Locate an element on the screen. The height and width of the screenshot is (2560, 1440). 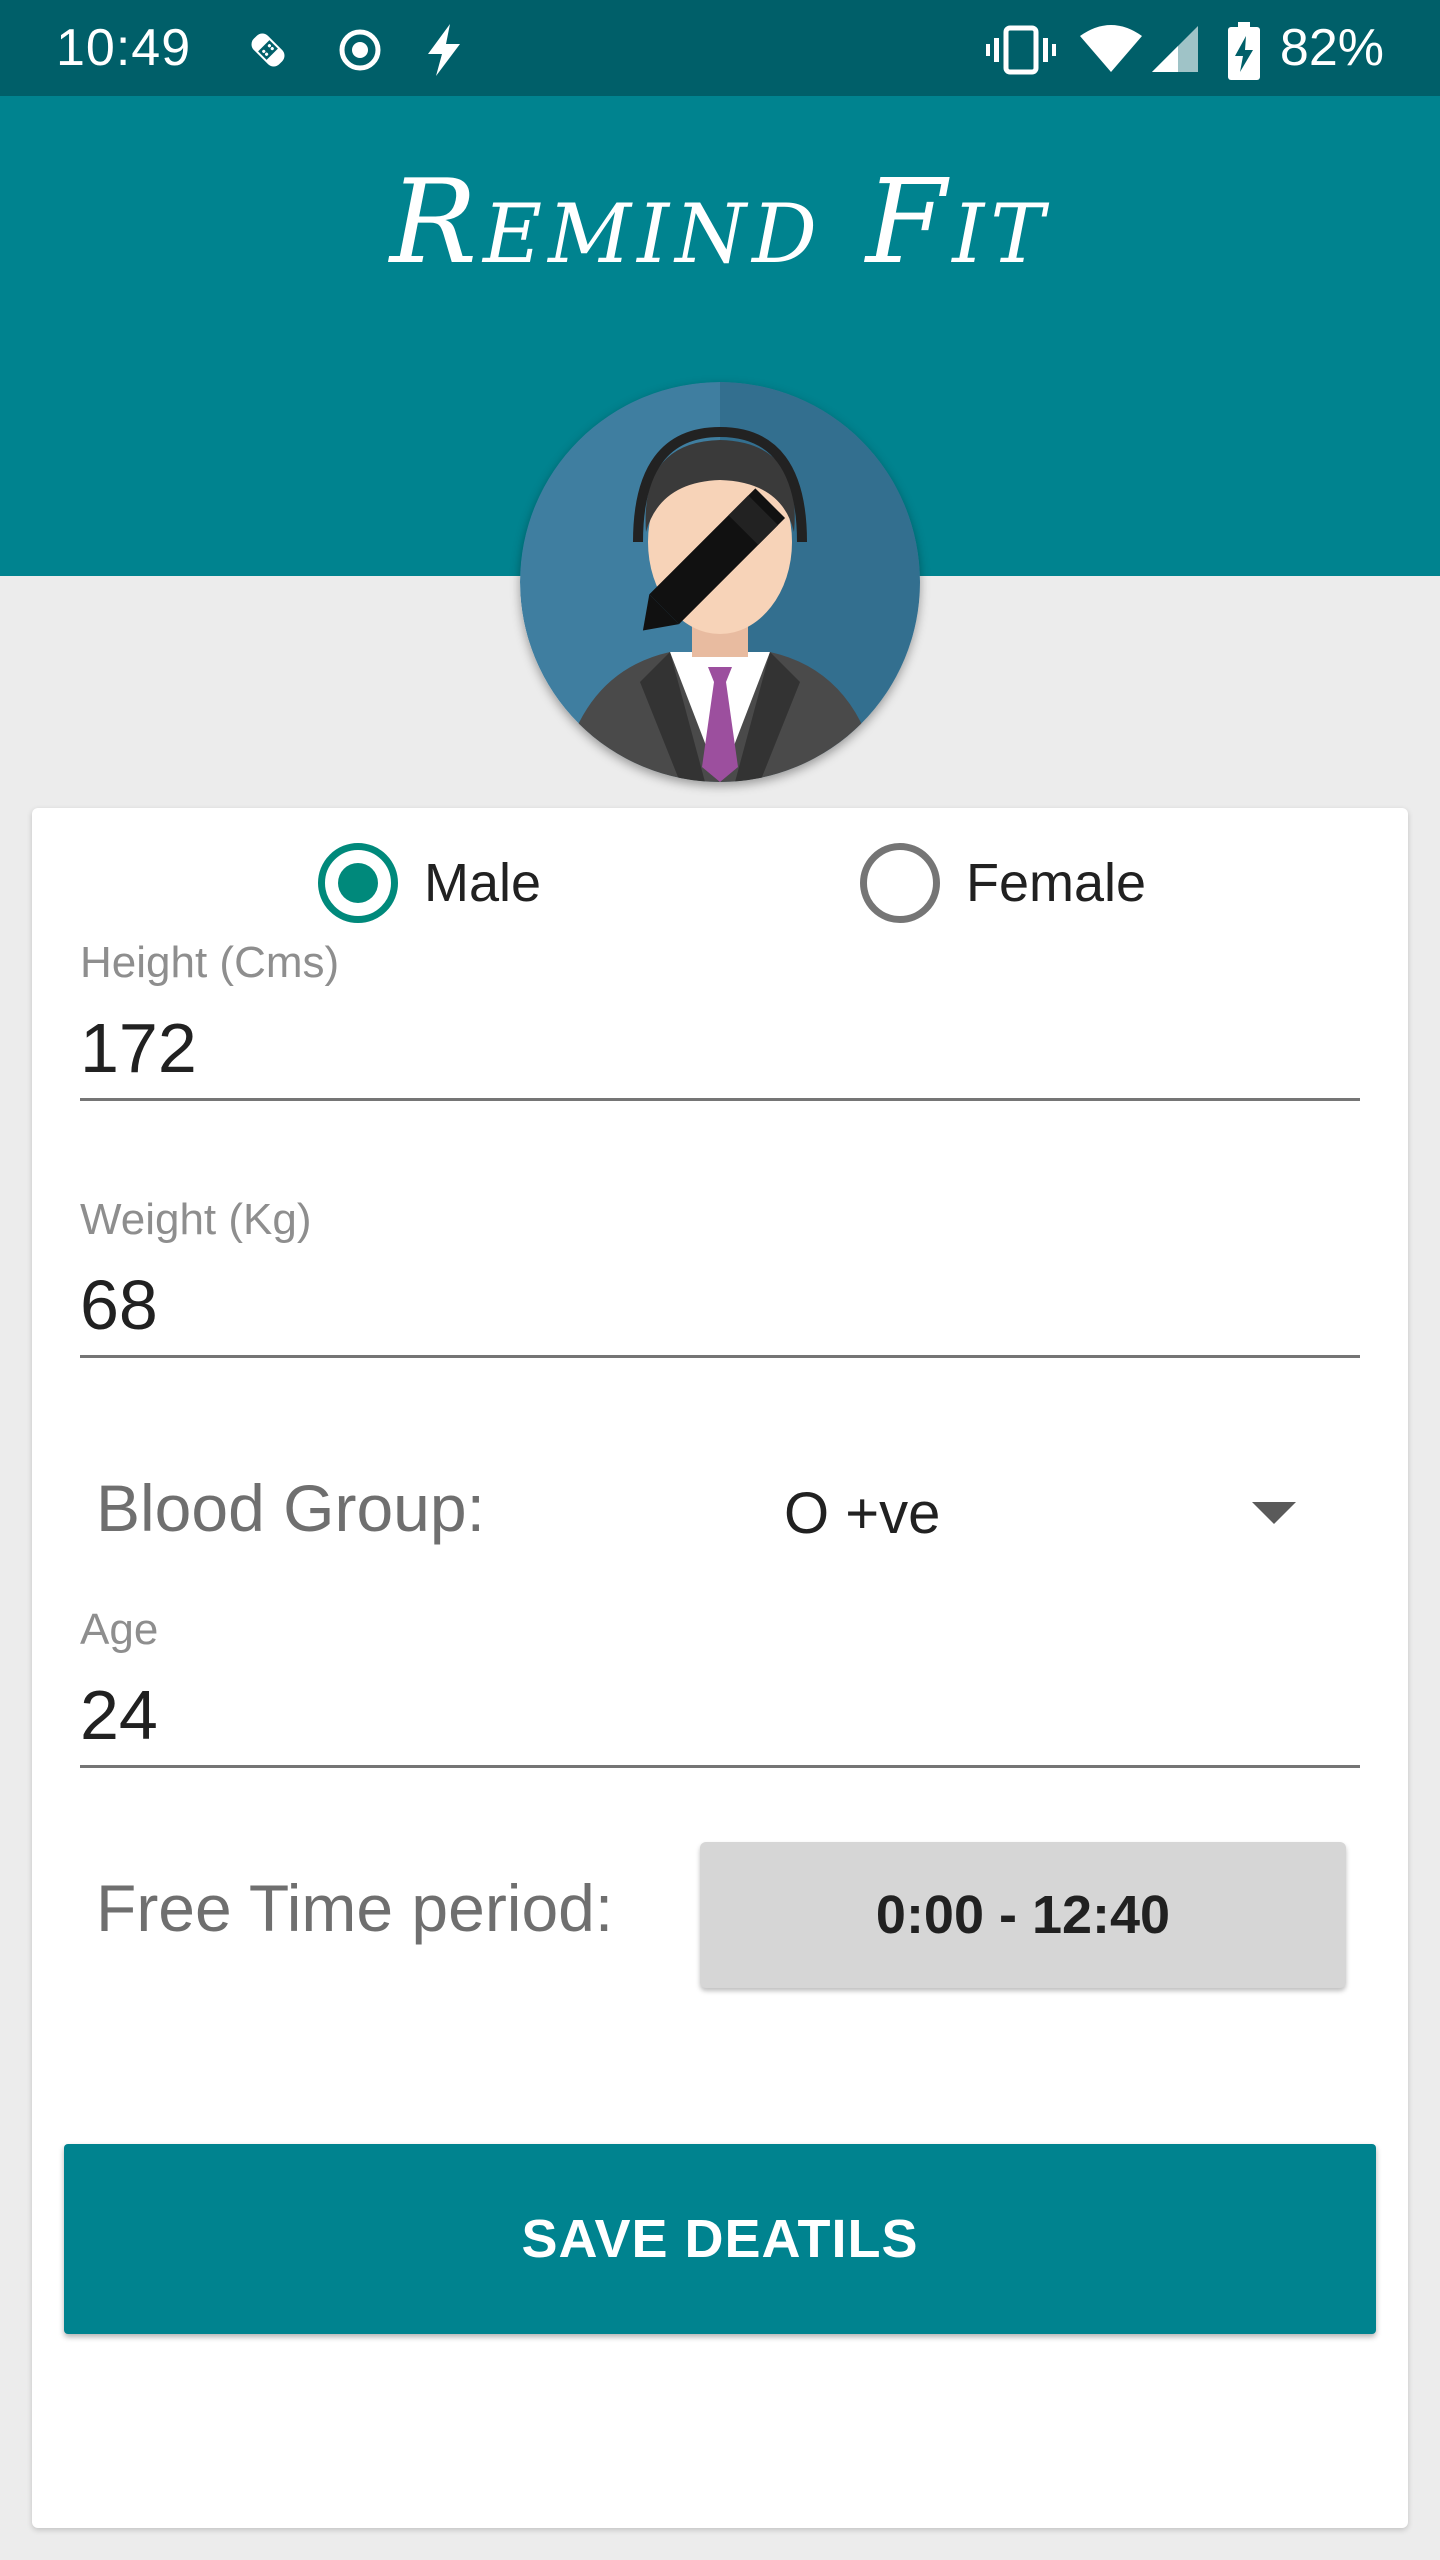
wifi-icon is located at coordinates (1111, 52).